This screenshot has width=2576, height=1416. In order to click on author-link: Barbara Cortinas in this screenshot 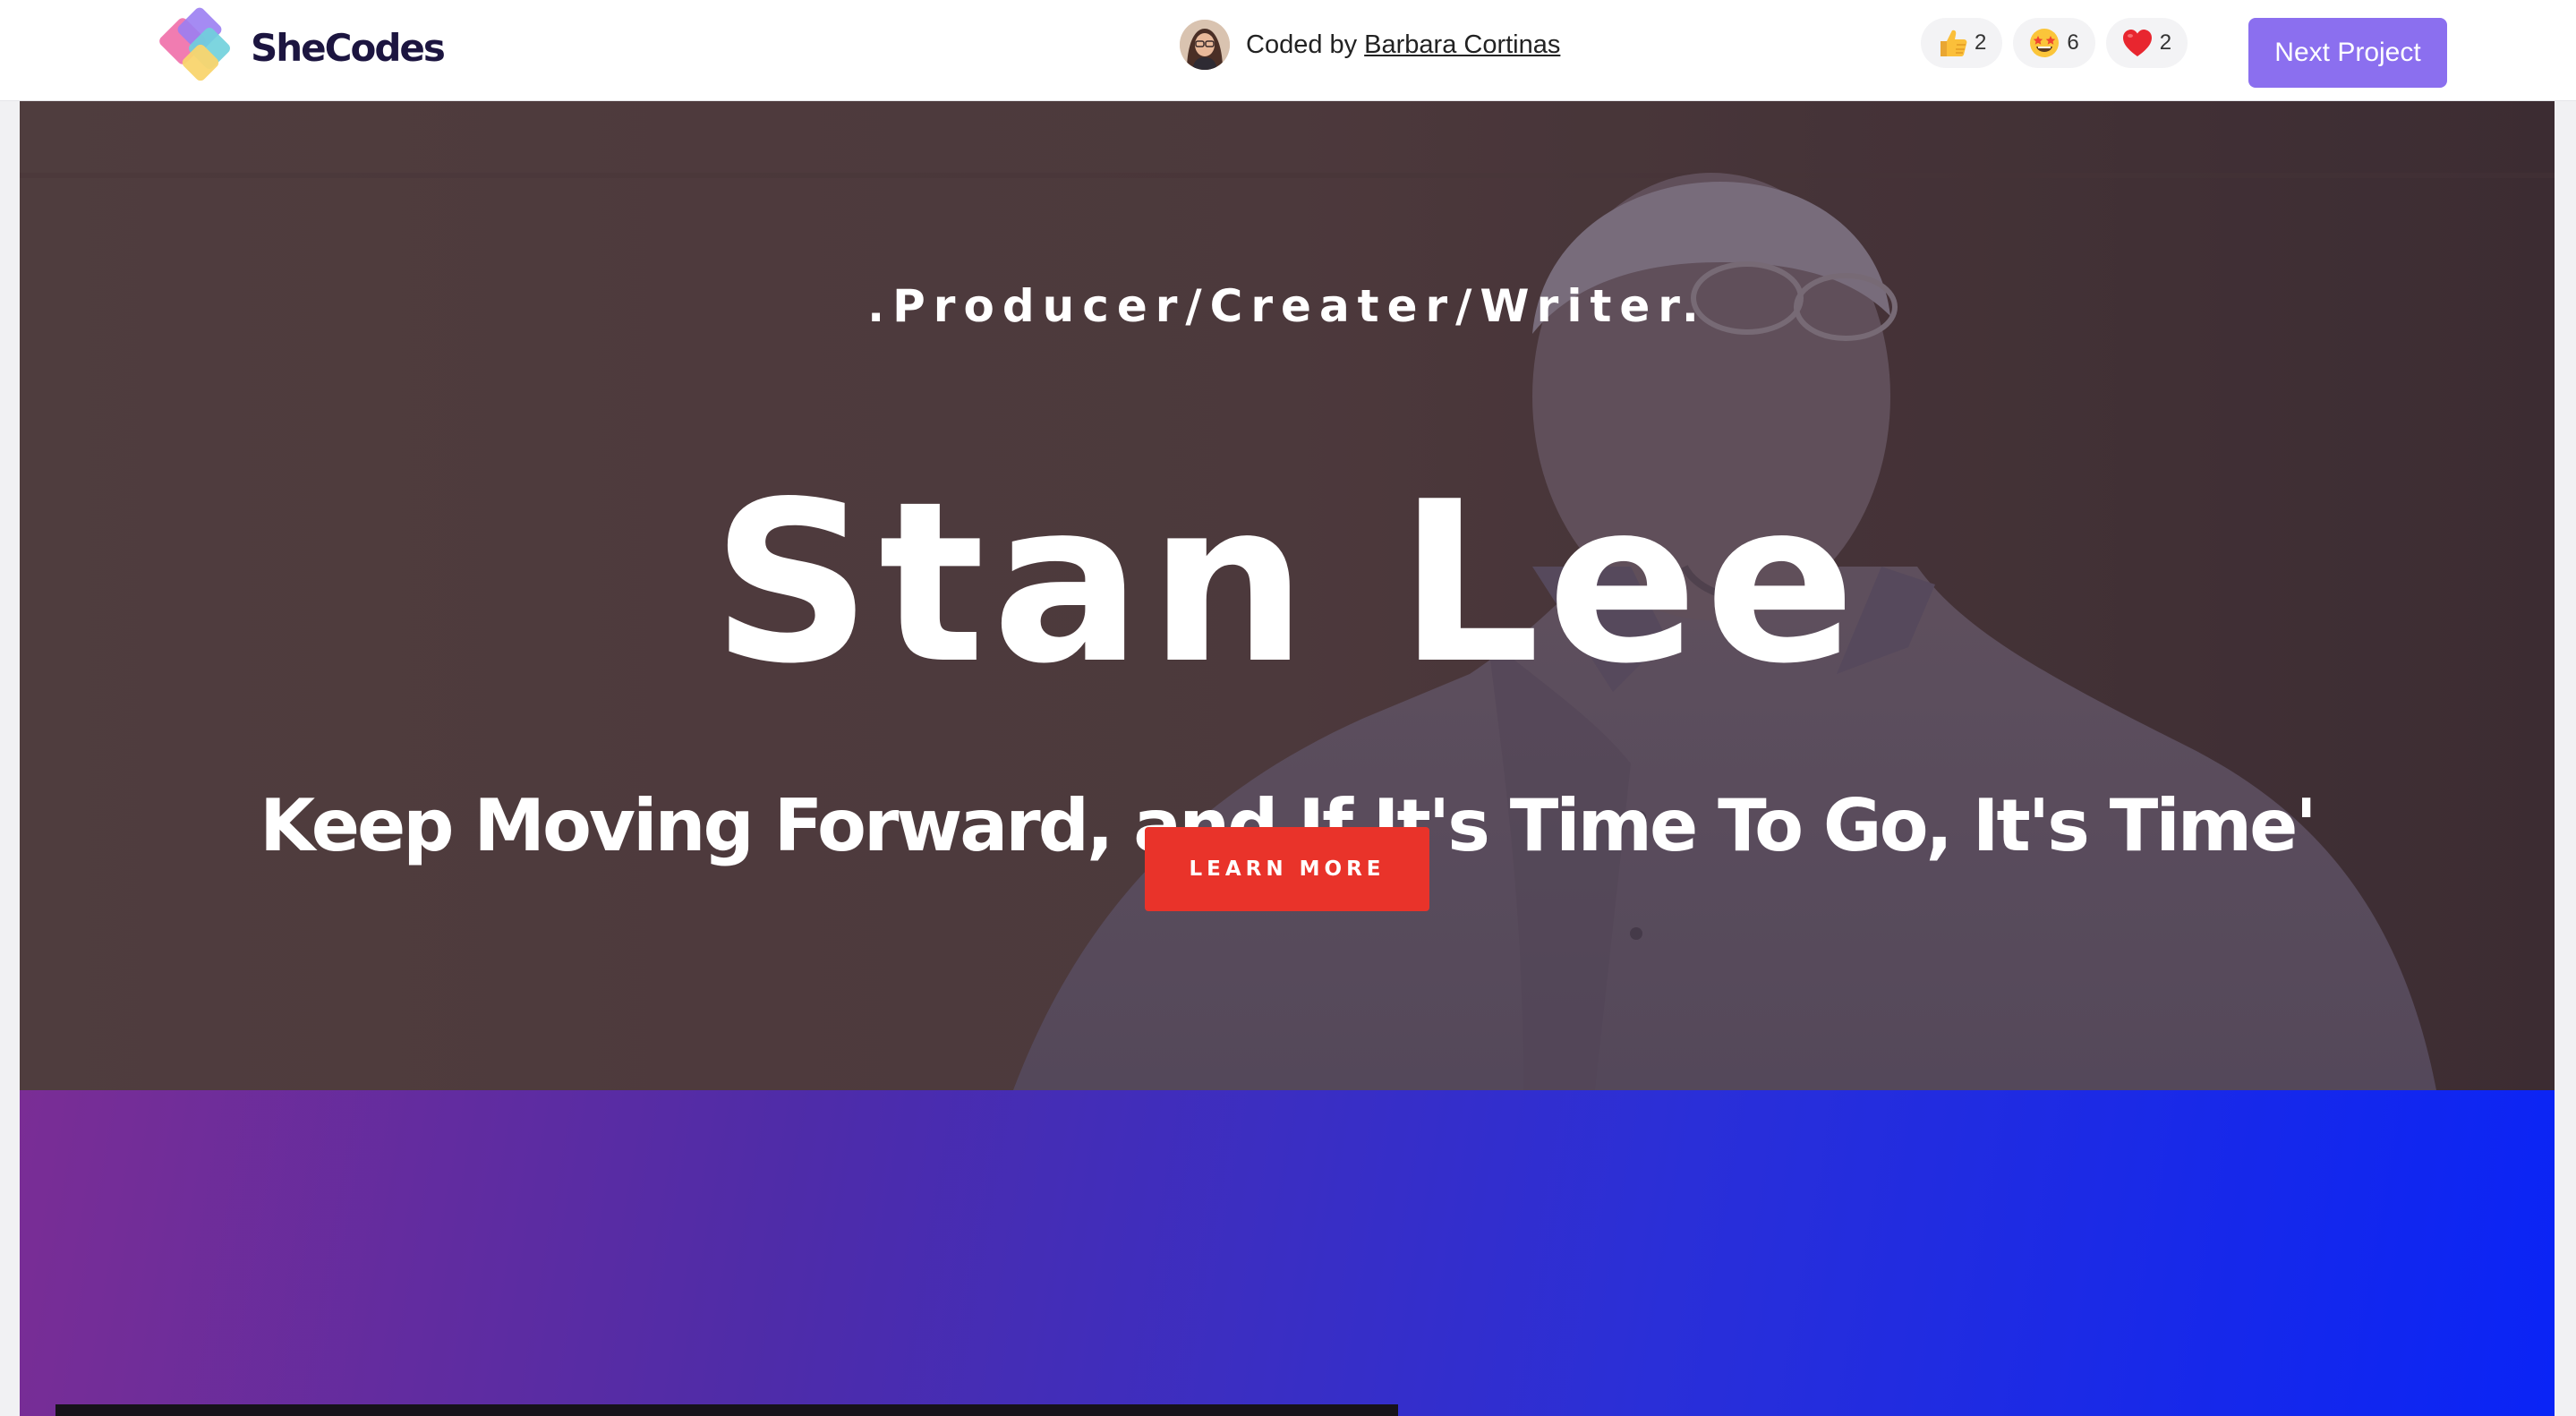, I will do `click(1462, 45)`.